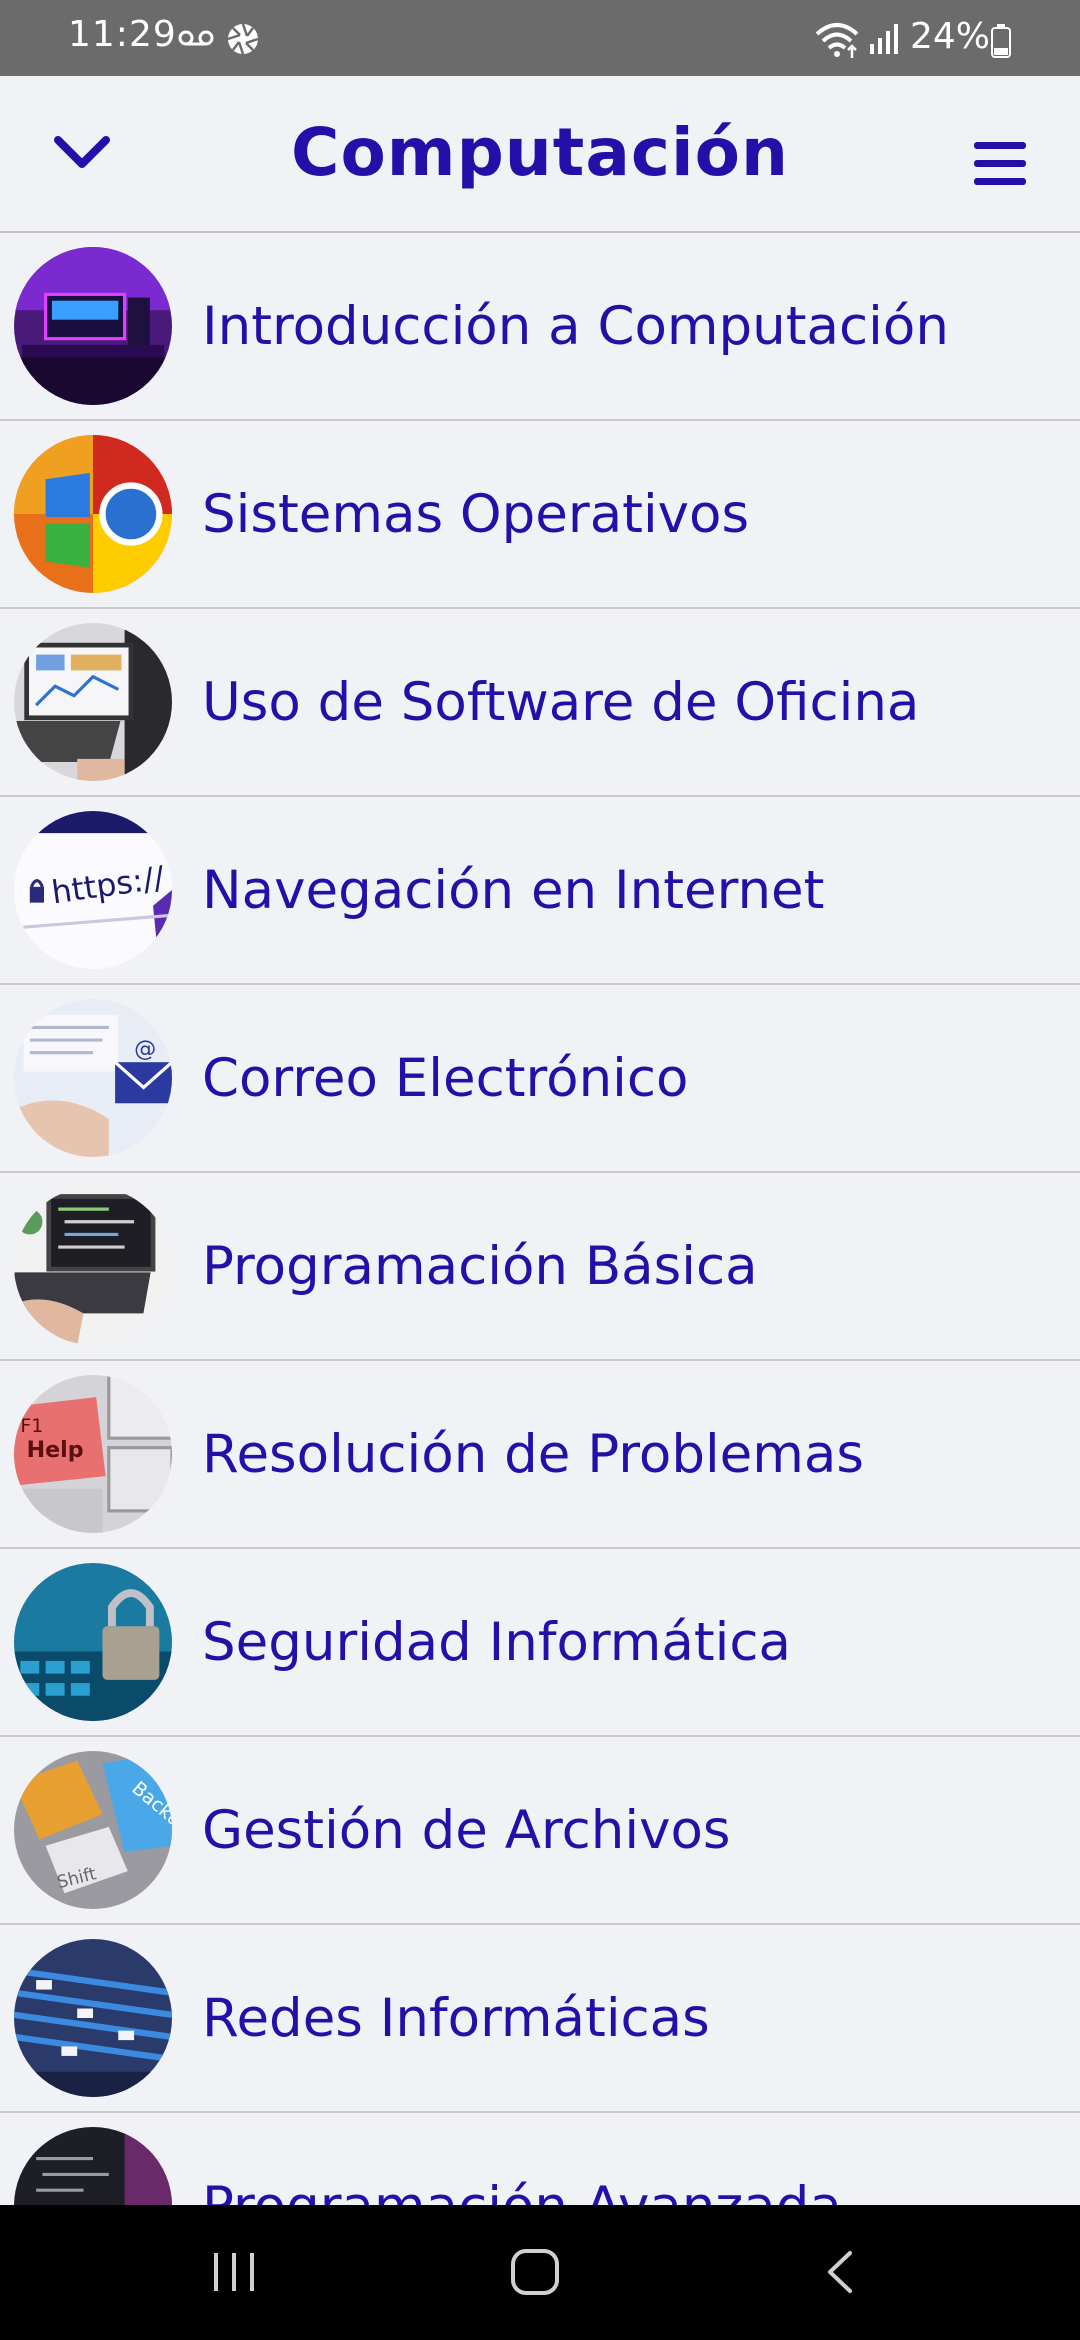 Image resolution: width=1080 pixels, height=2340 pixels. What do you see at coordinates (93, 702) in the screenshot?
I see `laptop-office-thumbnail` at bounding box center [93, 702].